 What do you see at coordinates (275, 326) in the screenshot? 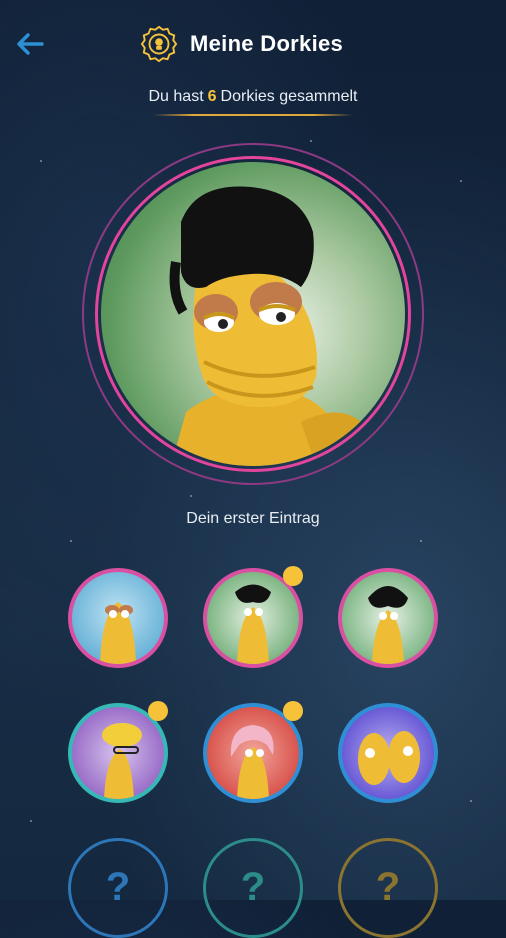
I see `featured-dorkie-illustration` at bounding box center [275, 326].